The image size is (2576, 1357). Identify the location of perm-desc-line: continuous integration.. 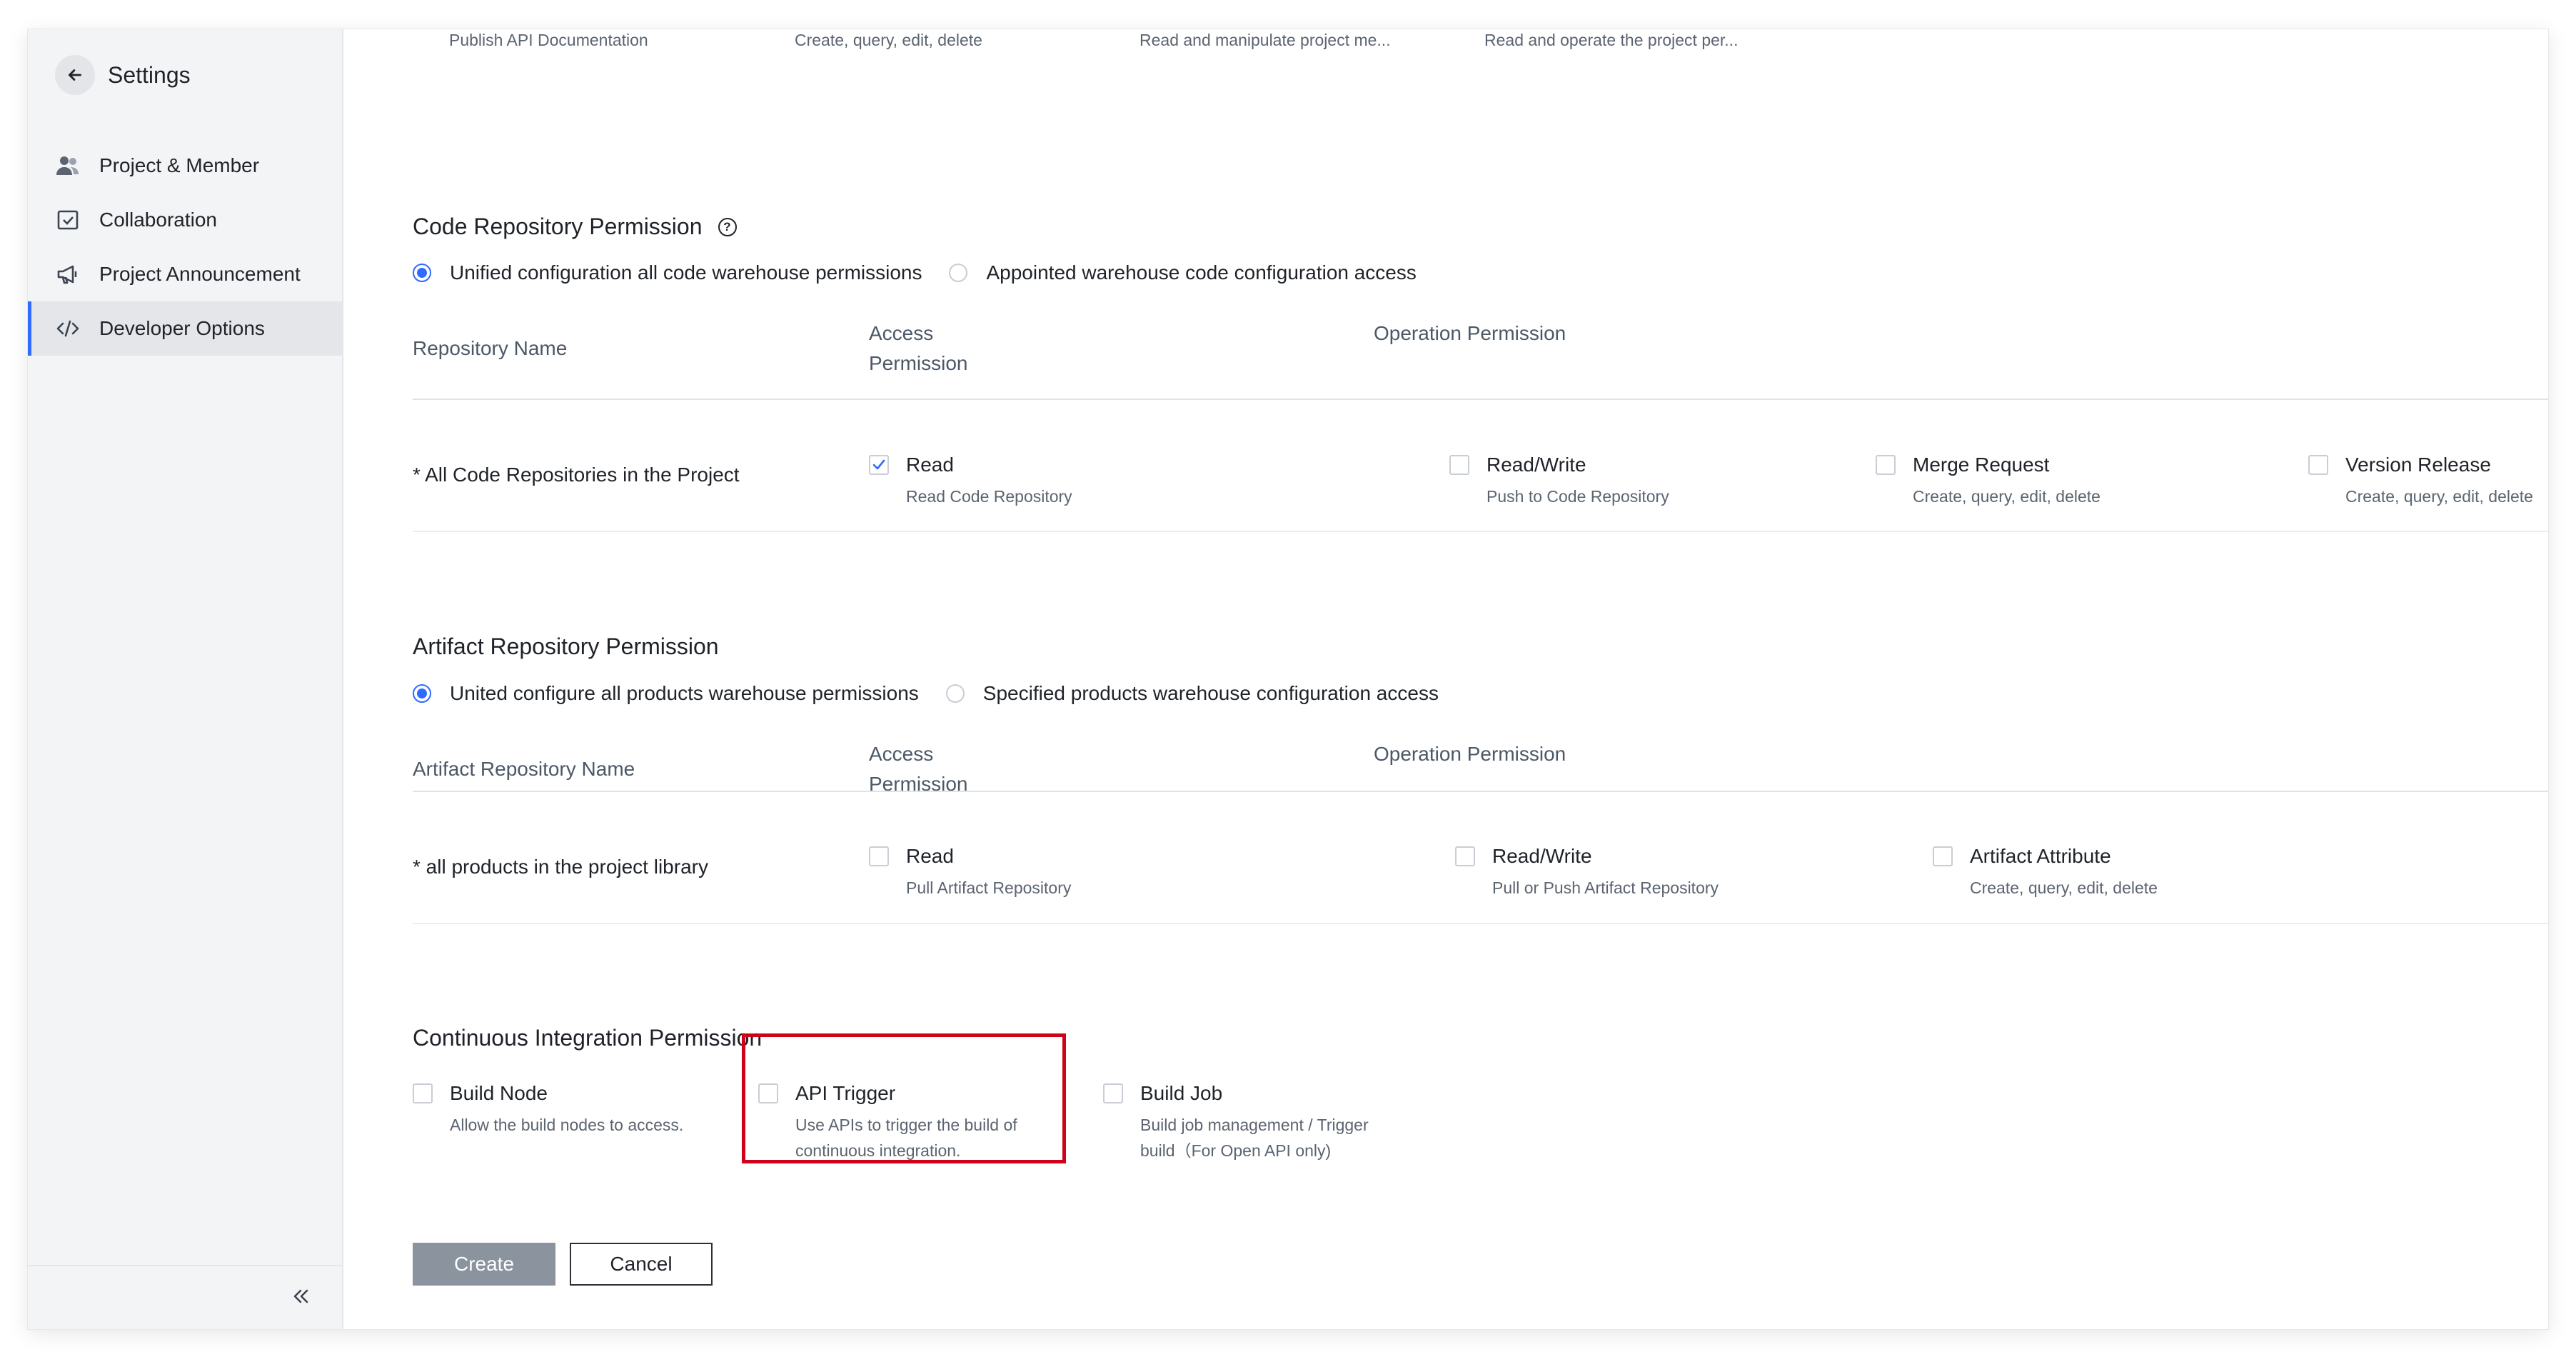
(878, 1150).